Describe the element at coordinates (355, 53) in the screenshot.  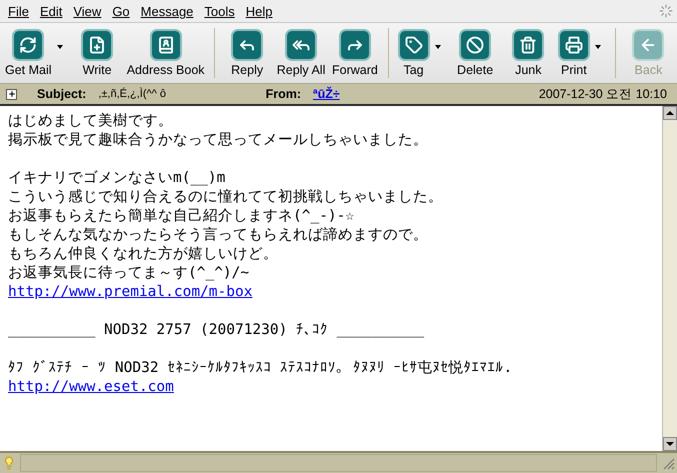
I see `toolbar-button: Forward` at that location.